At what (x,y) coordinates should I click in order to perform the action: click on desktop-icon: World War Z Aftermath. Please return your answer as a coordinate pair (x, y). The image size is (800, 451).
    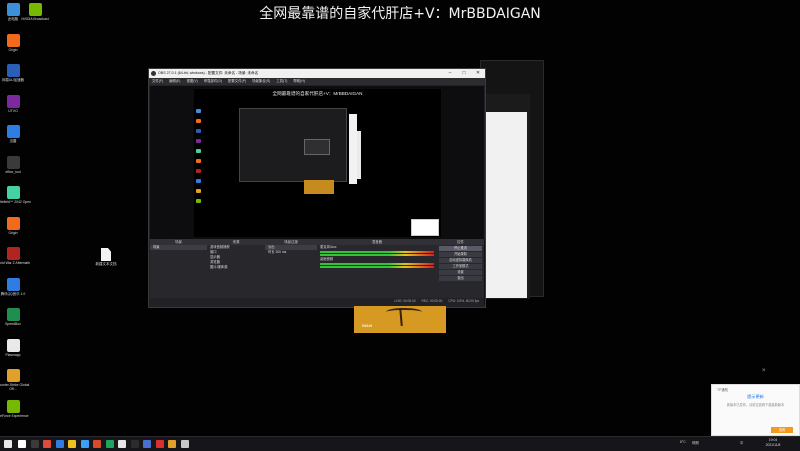
    Looking at the image, I should click on (16, 256).